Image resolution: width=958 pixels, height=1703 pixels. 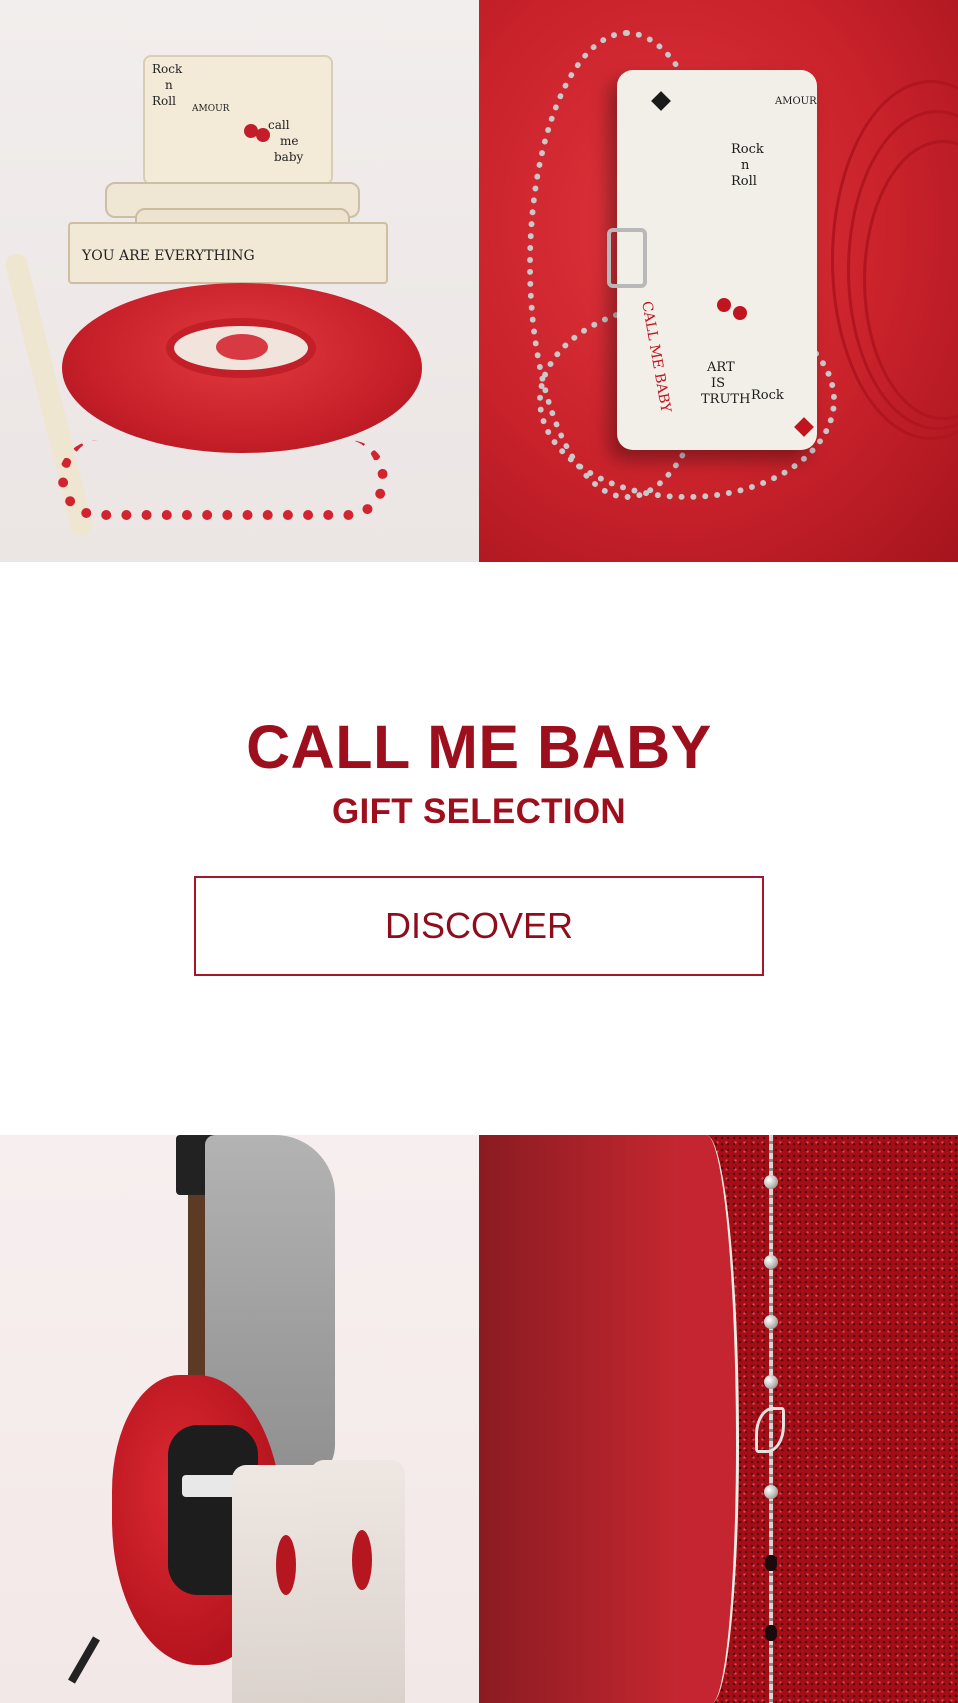 What do you see at coordinates (479, 926) in the screenshot?
I see `discover-button: DISCOVER` at bounding box center [479, 926].